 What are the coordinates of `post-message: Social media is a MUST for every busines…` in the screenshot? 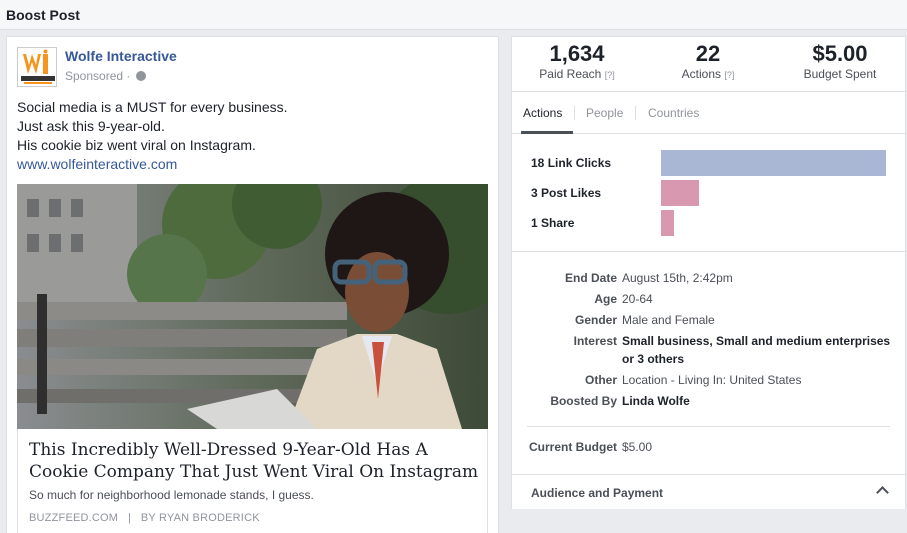 It's located at (152, 136).